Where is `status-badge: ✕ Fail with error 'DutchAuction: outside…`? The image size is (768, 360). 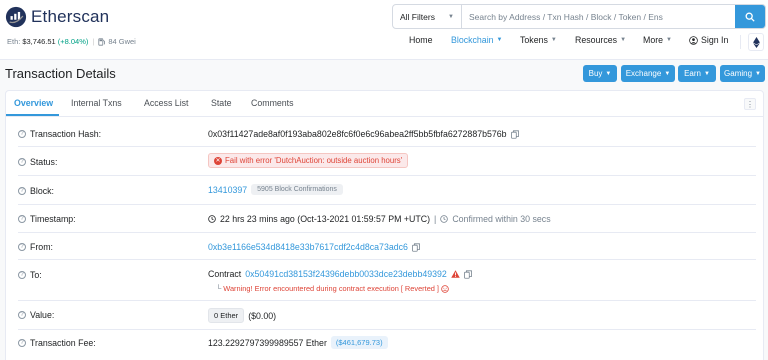
status-badge: ✕ Fail with error 'DutchAuction: outside… is located at coordinates (308, 160).